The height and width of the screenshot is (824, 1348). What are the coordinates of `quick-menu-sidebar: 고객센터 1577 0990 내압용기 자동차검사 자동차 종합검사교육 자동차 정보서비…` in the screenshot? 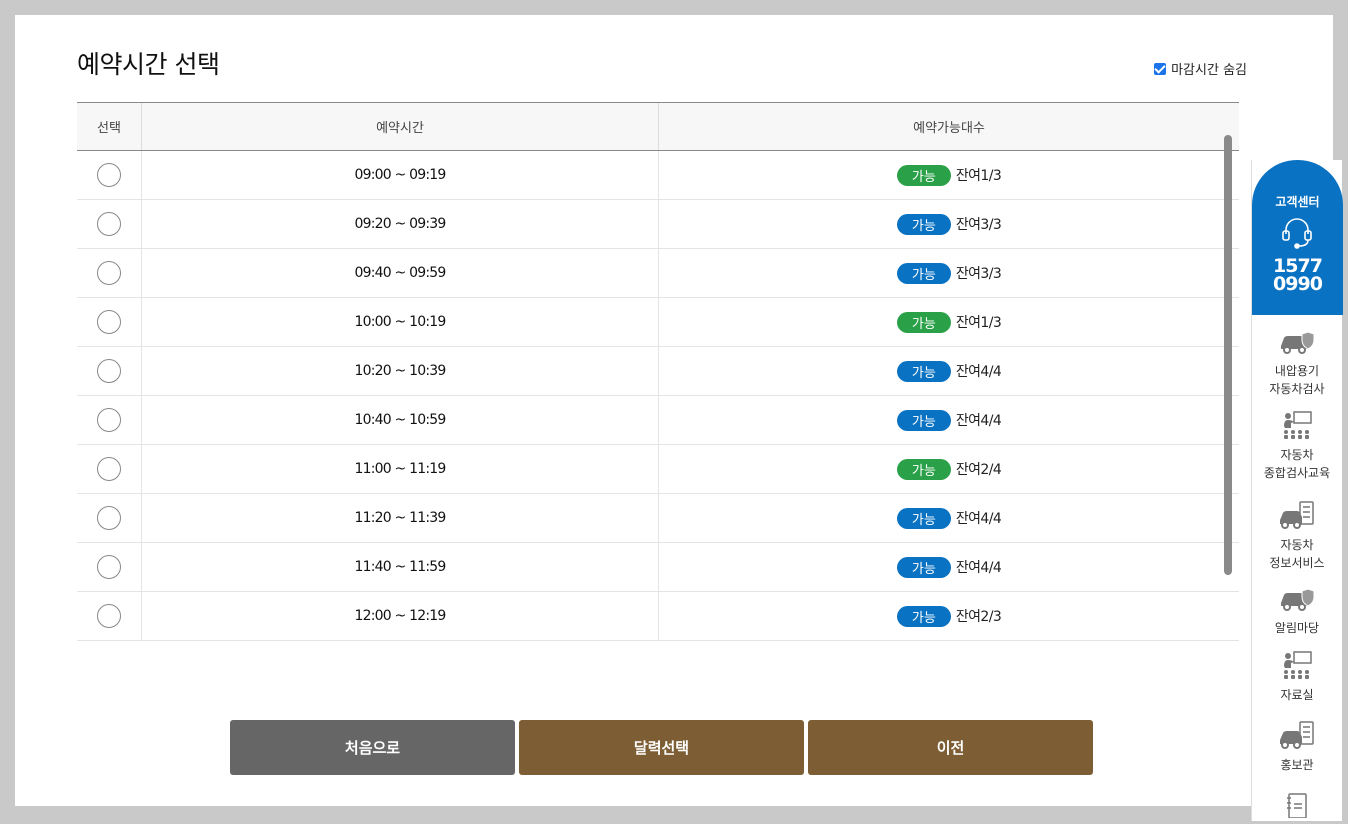 It's located at (1297, 492).